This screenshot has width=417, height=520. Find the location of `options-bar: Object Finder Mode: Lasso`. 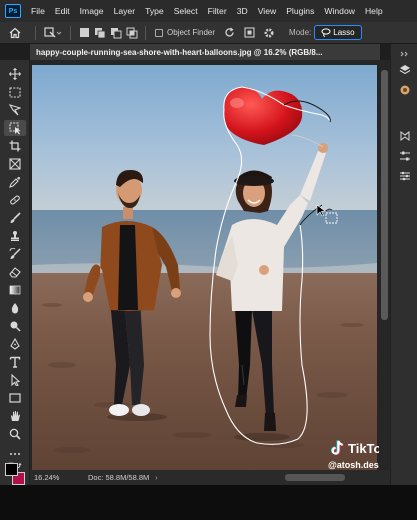

options-bar: Object Finder Mode: Lasso is located at coordinates (208, 33).